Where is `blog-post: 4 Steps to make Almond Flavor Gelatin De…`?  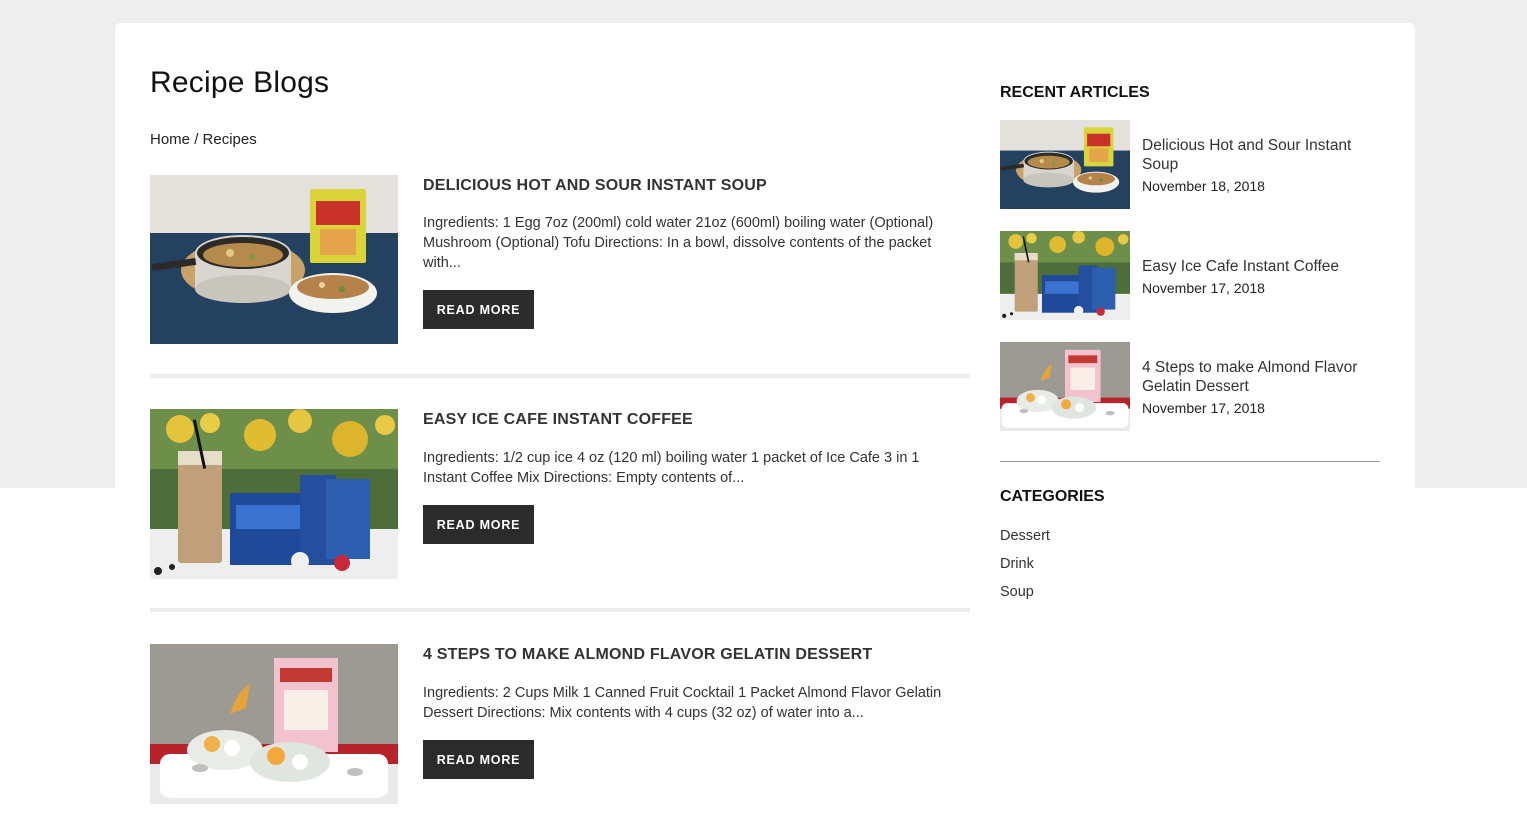
blog-post: 4 Steps to make Almond Flavor Gelatin De… is located at coordinates (560, 724).